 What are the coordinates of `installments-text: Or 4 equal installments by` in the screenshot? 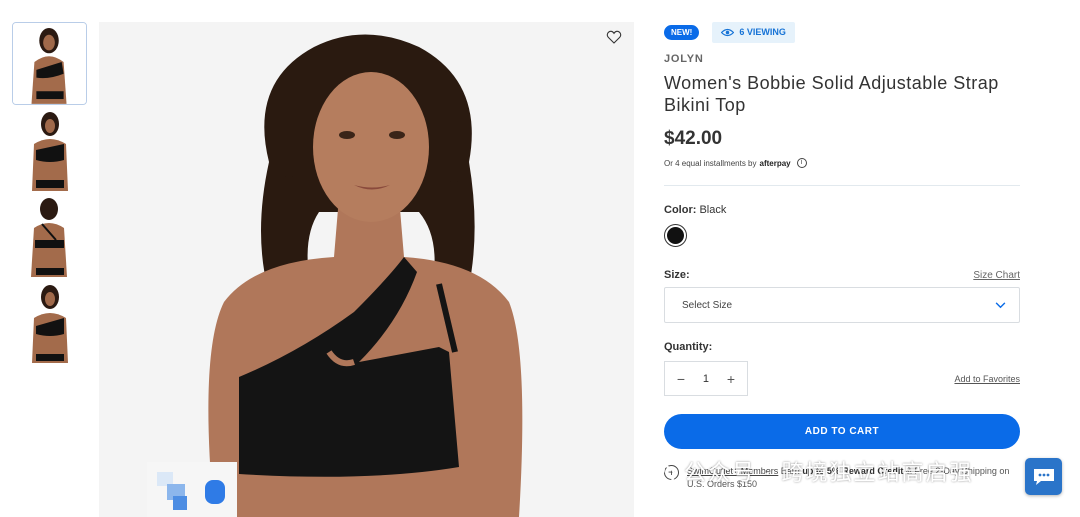 It's located at (710, 163).